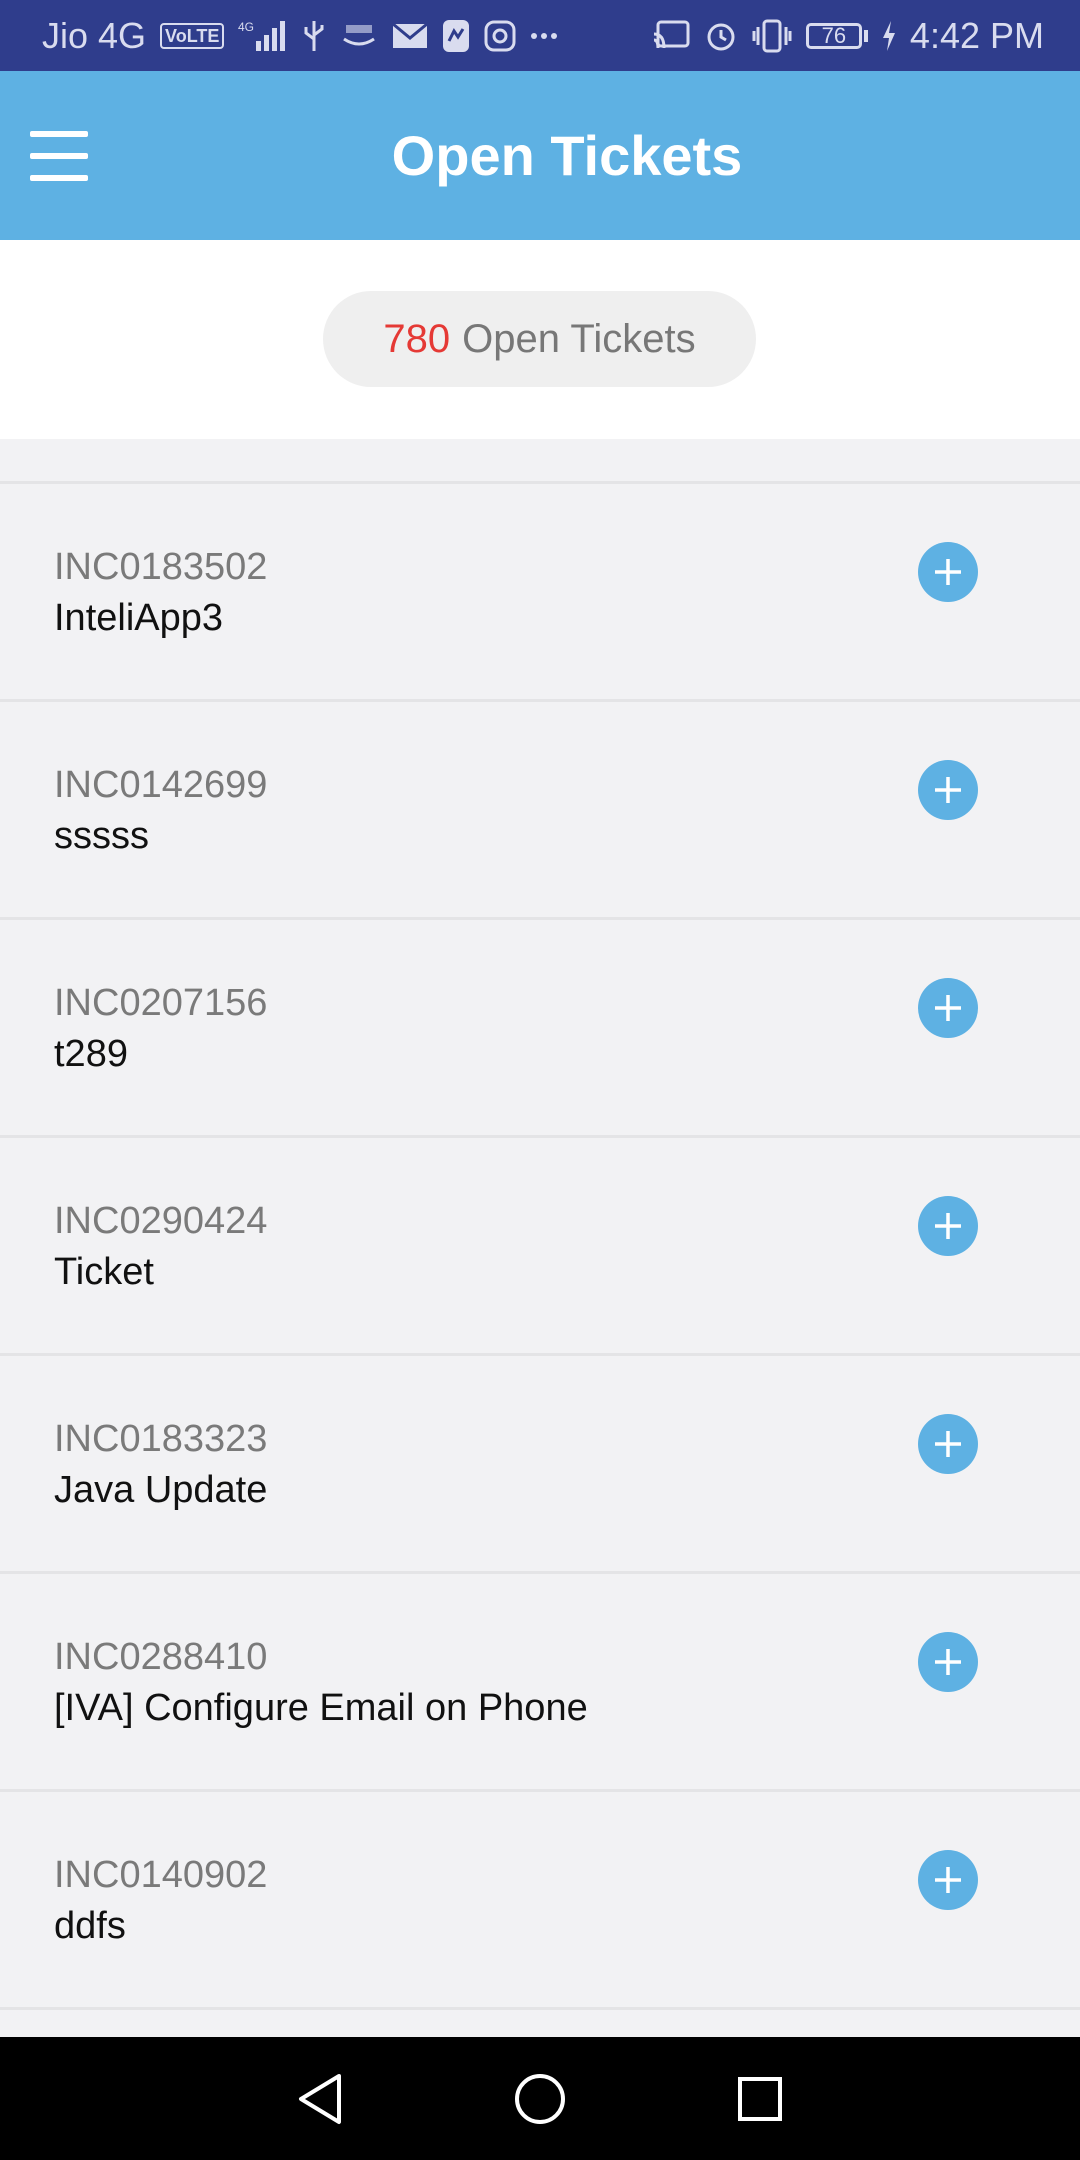  What do you see at coordinates (772, 36) in the screenshot?
I see `vibrate-icon` at bounding box center [772, 36].